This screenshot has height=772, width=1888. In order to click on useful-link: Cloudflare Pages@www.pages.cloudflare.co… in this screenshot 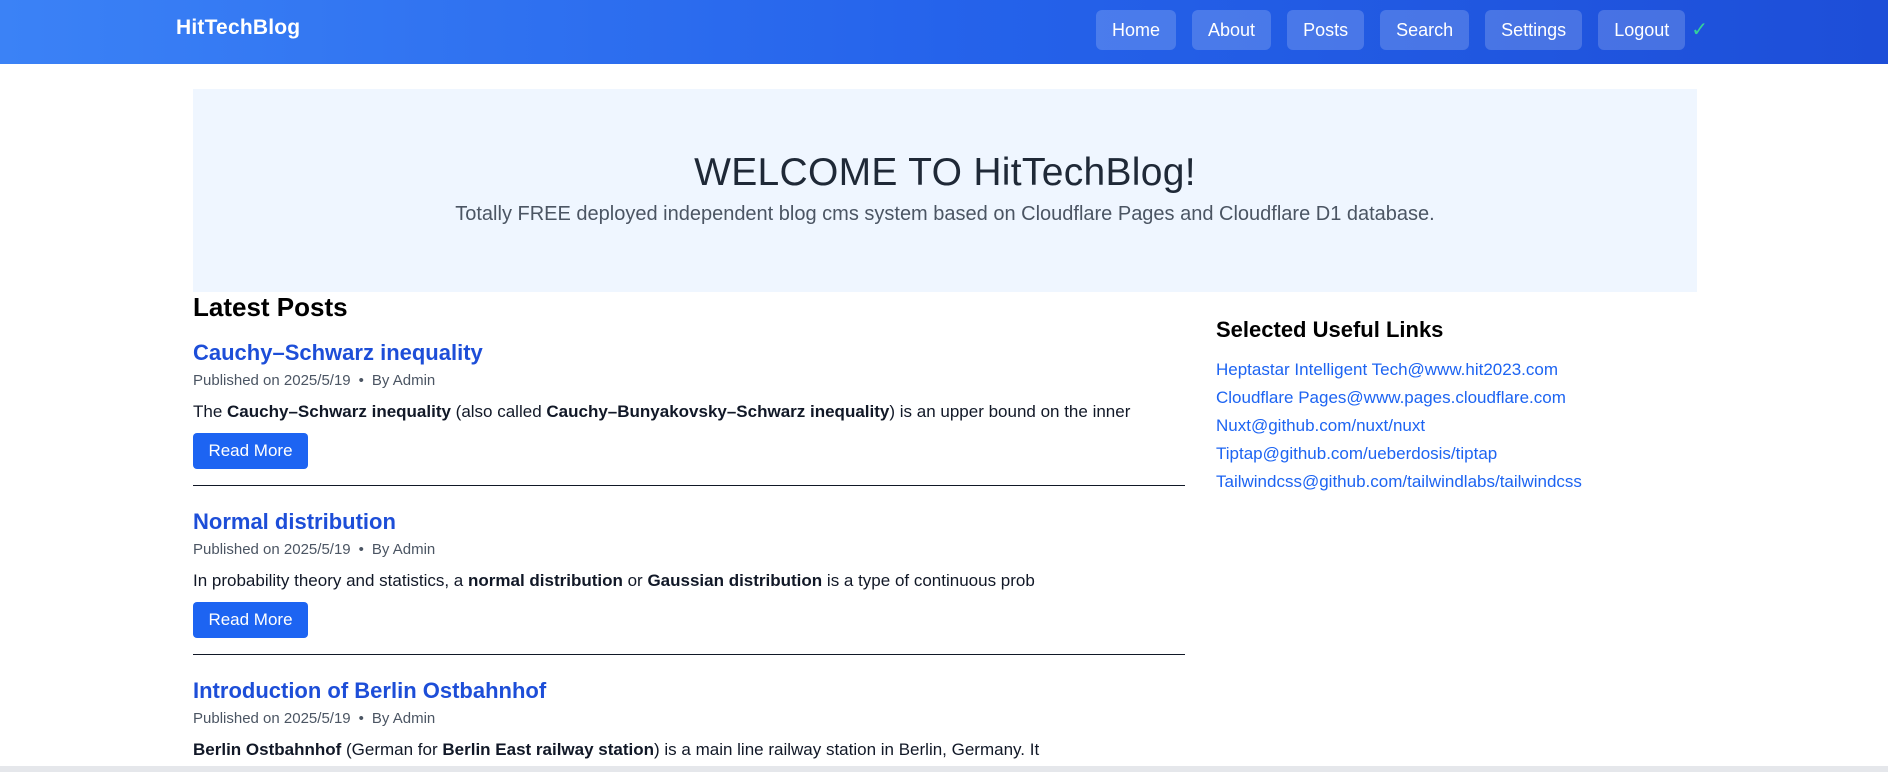, I will do `click(1399, 398)`.